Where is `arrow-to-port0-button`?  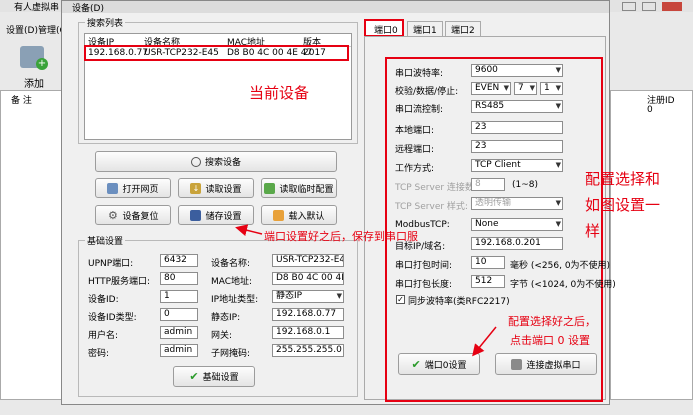
arrow-to-port0-button is located at coordinates (484, 341).